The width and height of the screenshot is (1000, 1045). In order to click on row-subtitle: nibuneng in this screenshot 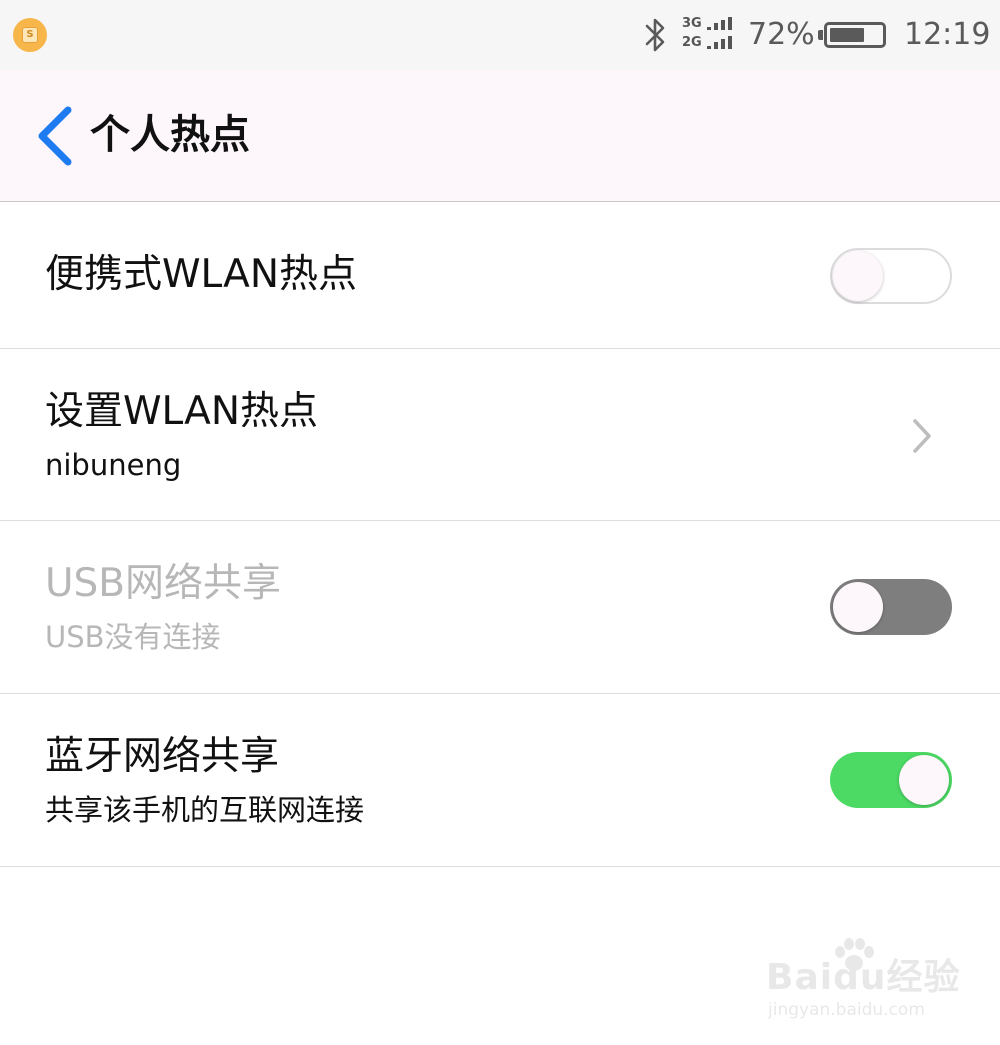, I will do `click(113, 465)`.